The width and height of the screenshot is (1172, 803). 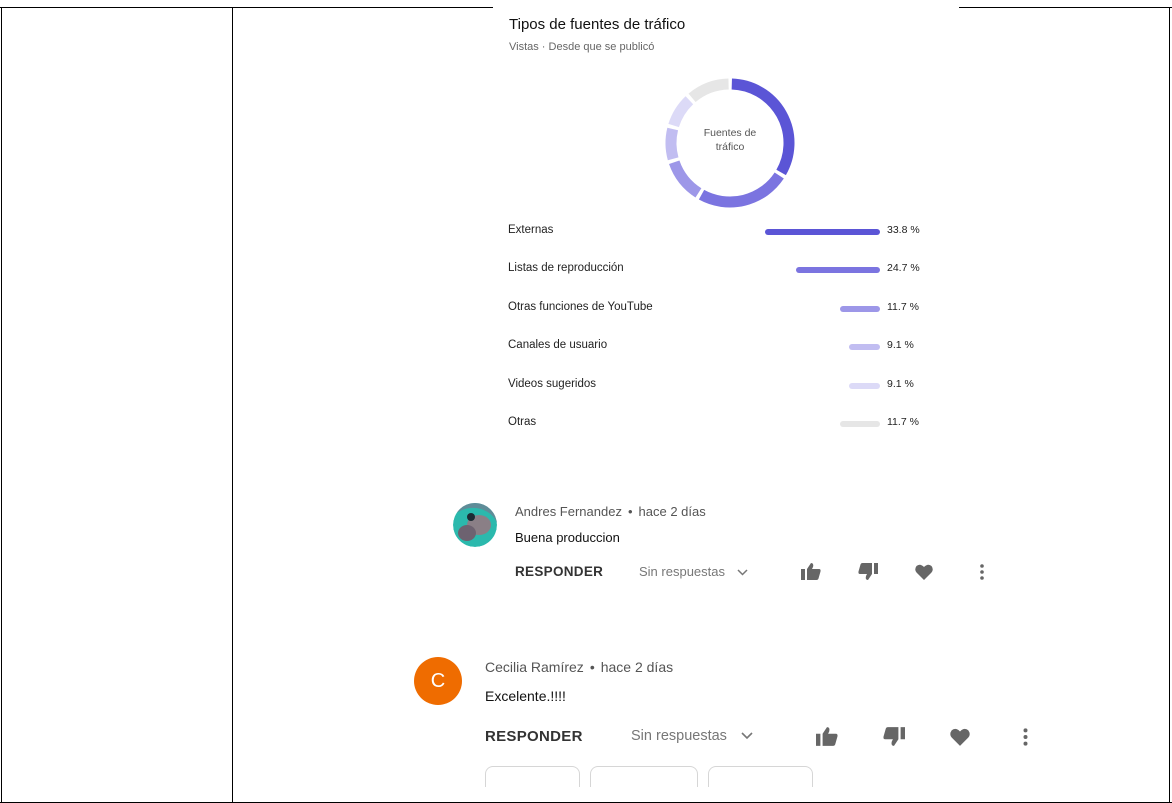 What do you see at coordinates (558, 345) in the screenshot?
I see `source-label: Canales de usuario` at bounding box center [558, 345].